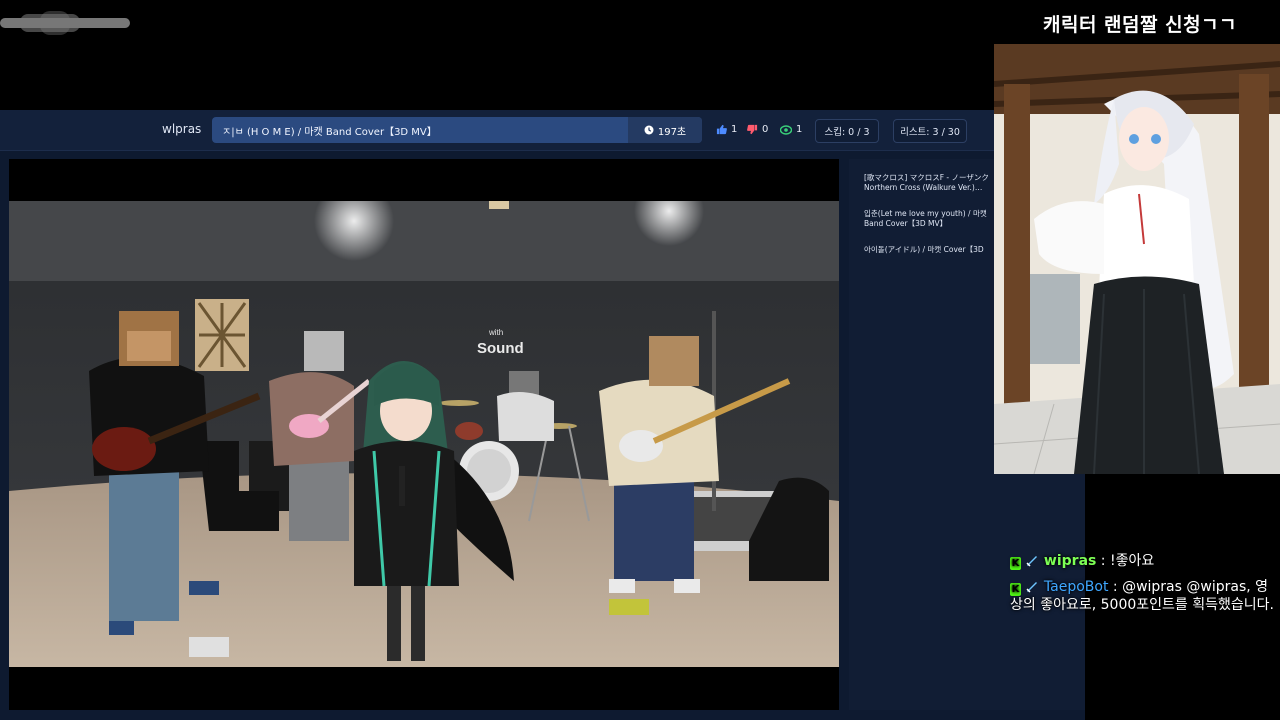 The image size is (1280, 720). Describe the element at coordinates (222, 335) in the screenshot. I see `wall-lattice-art` at that location.